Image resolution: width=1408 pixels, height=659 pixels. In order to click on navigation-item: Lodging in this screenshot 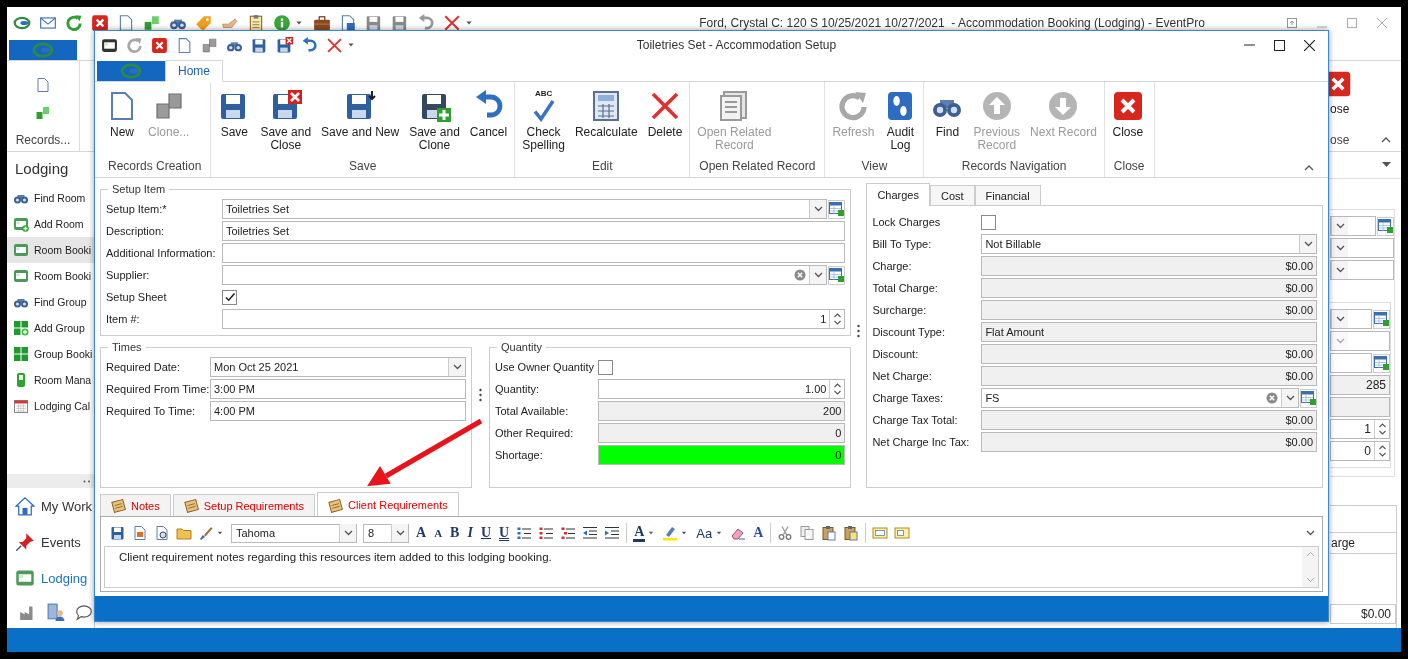, I will do `click(50, 578)`.